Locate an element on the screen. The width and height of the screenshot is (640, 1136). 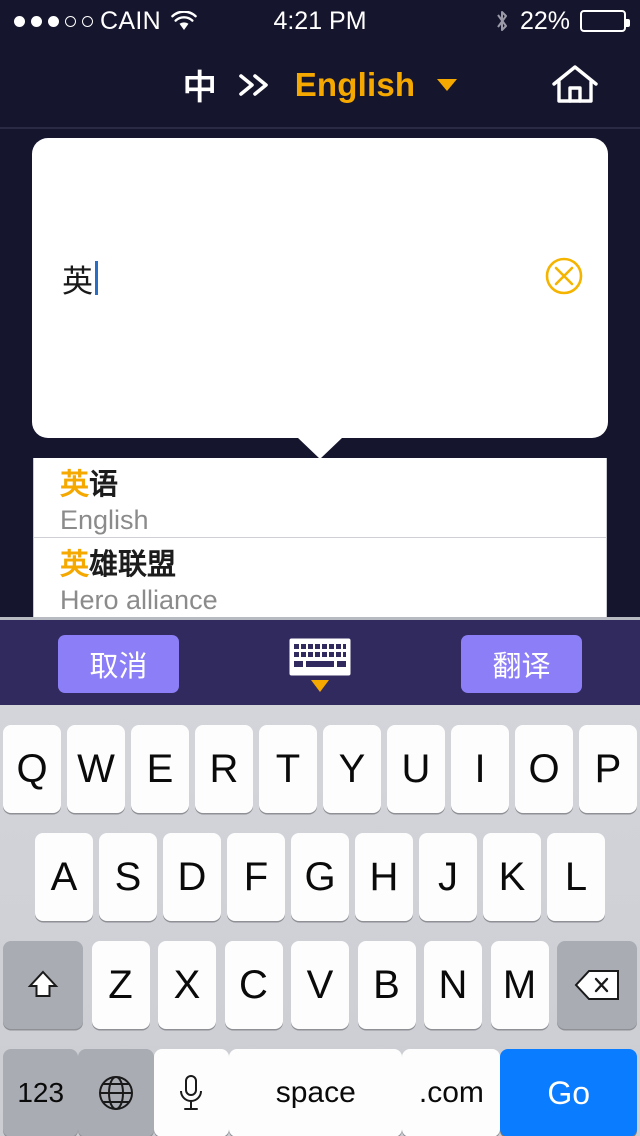
clear-circle-x-icon is located at coordinates (564, 278).